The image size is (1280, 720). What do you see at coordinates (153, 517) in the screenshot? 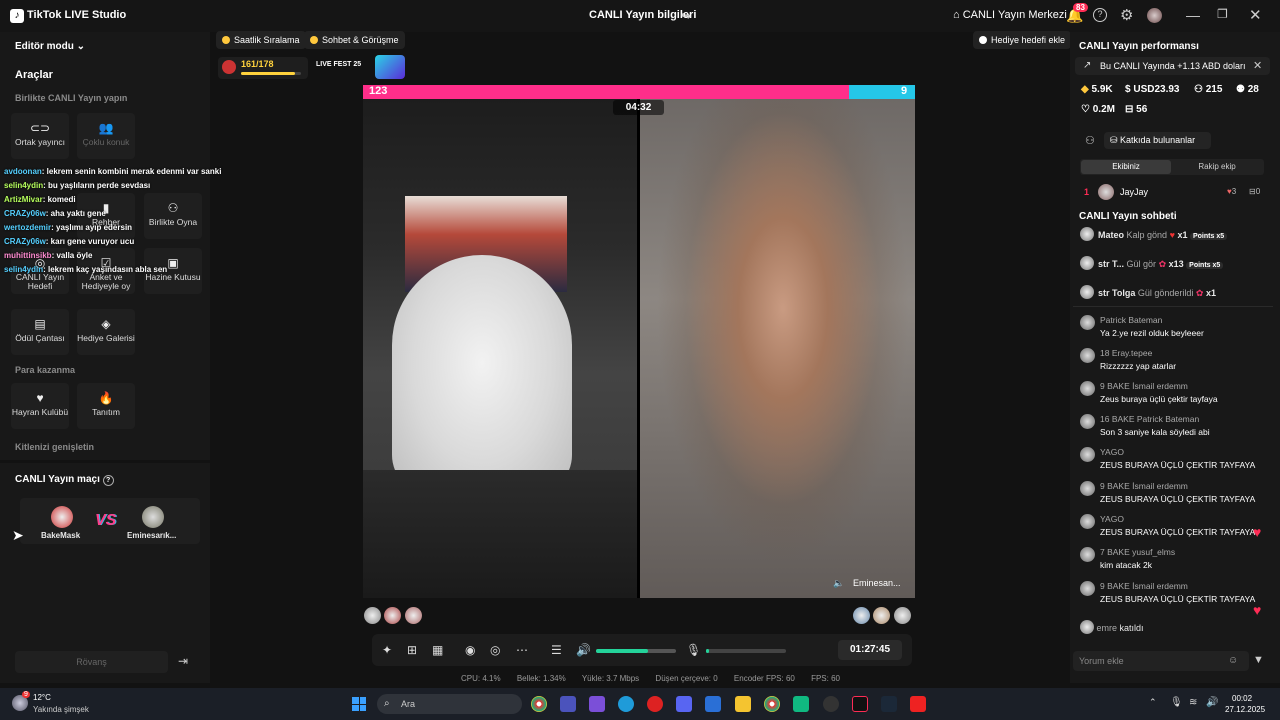
I see `player2-avatar` at bounding box center [153, 517].